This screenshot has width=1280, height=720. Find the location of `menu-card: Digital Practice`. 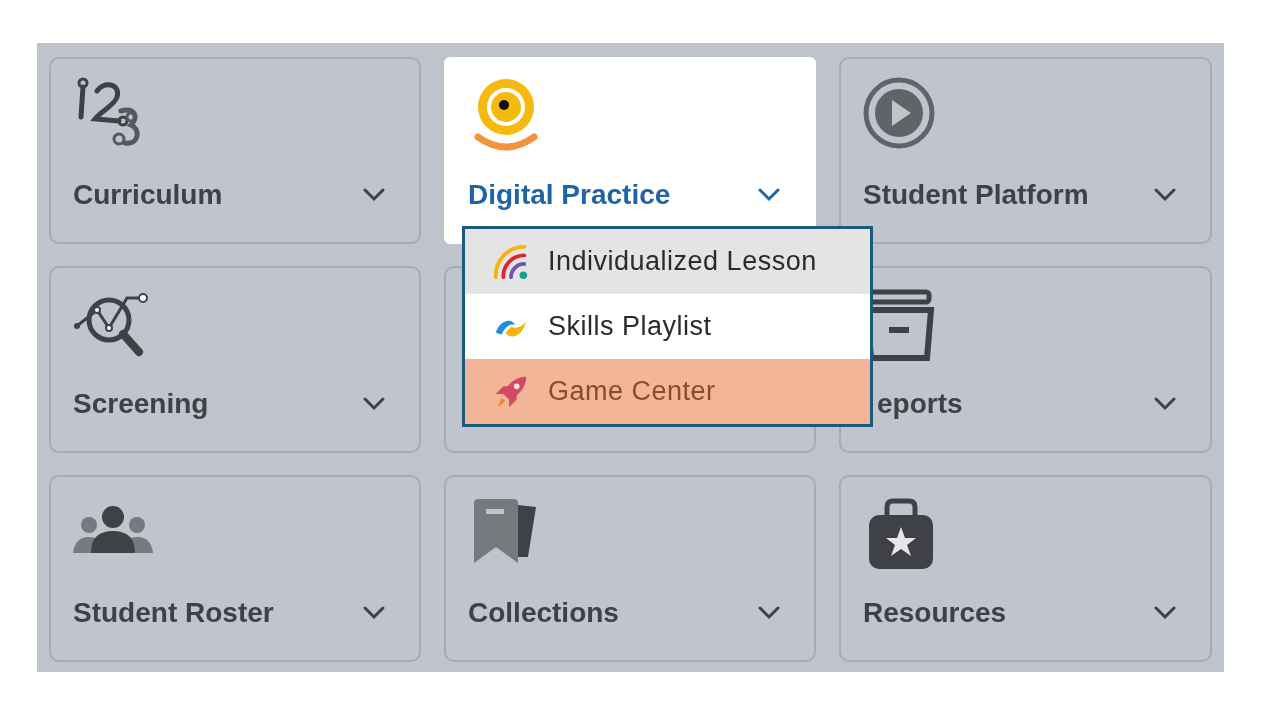

menu-card: Digital Practice is located at coordinates (630, 150).